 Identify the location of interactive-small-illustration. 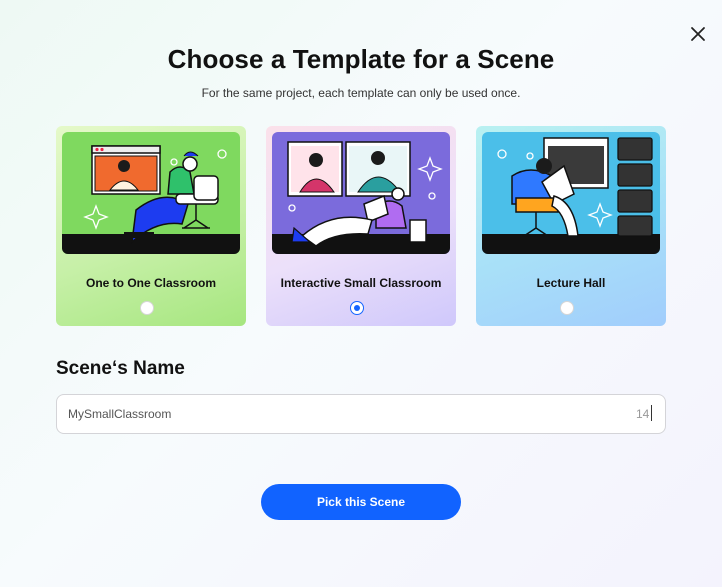
(361, 193).